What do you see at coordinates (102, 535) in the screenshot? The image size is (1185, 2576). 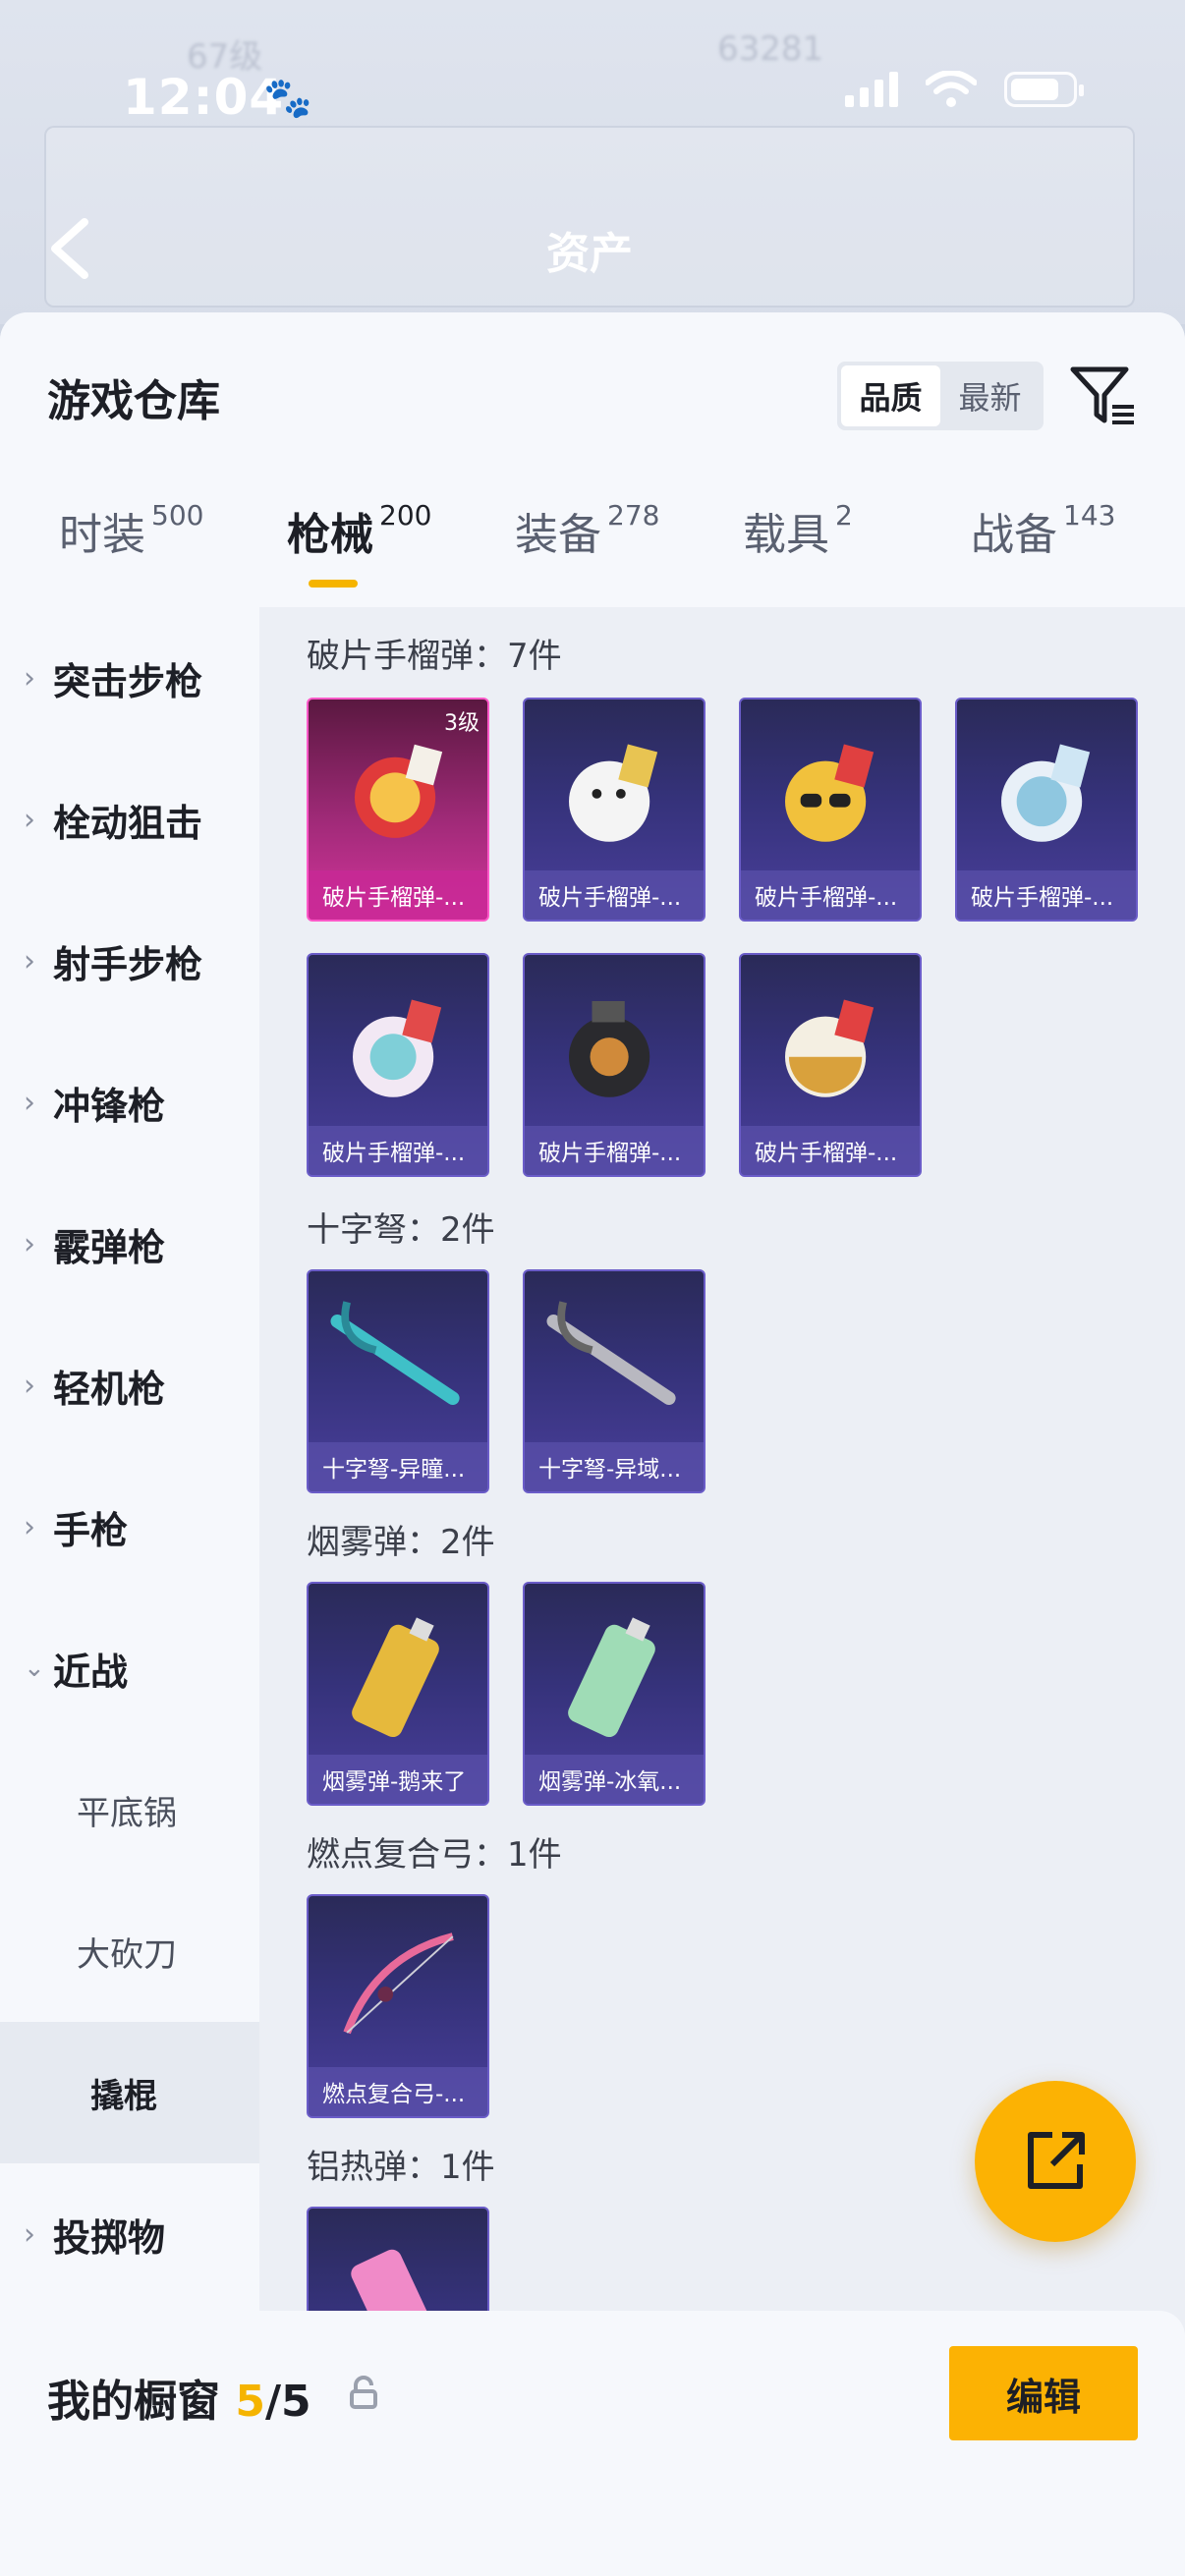 I see `tab-label: 时装` at bounding box center [102, 535].